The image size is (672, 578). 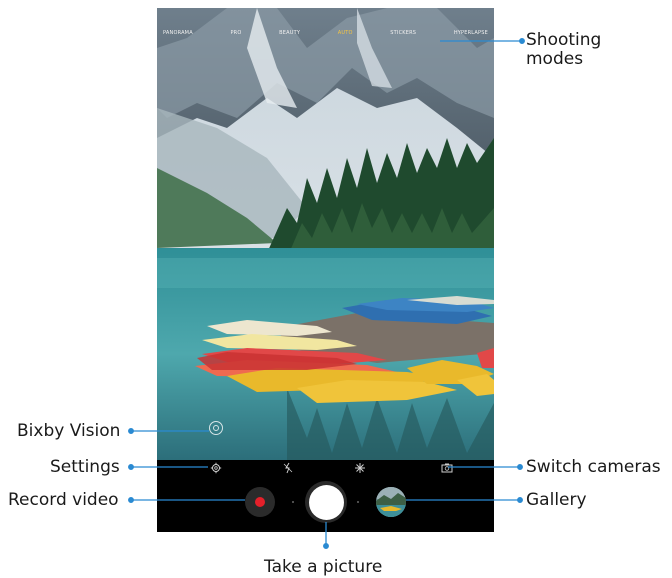 I want to click on mode-beauty: BEAUTY, so click(x=289, y=37).